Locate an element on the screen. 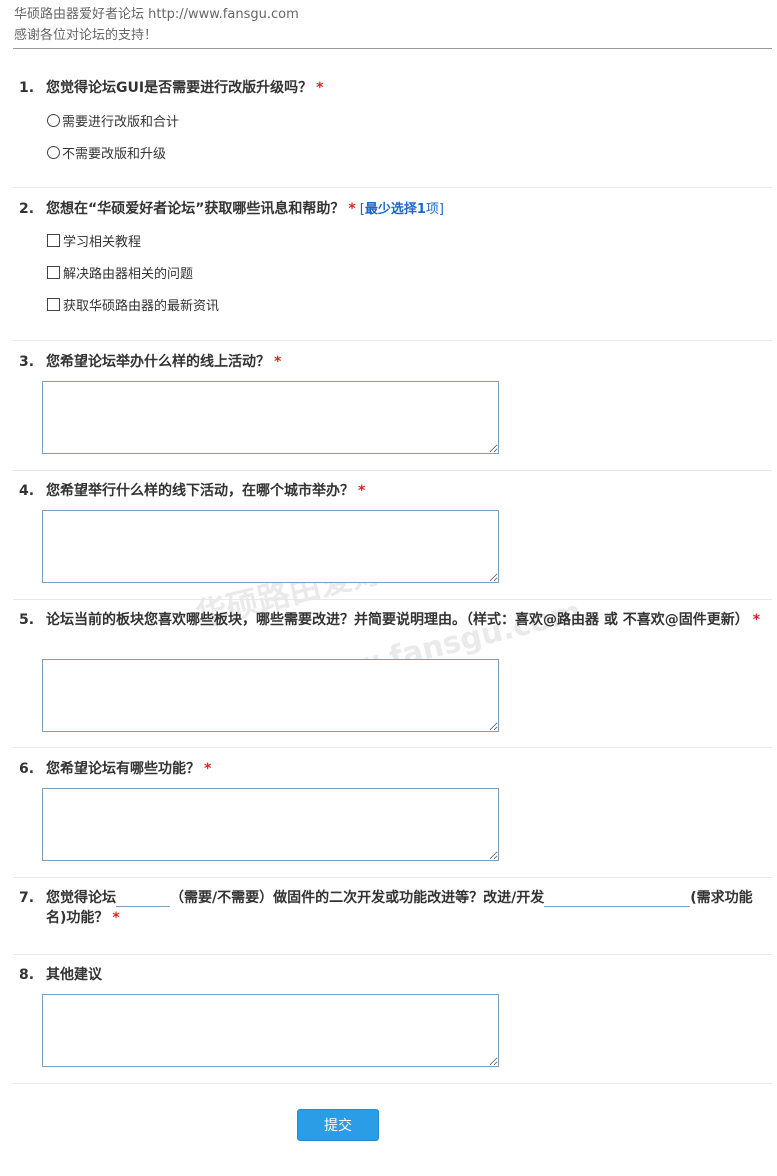 This screenshot has width=777, height=1176. question-number: 7. is located at coordinates (27, 898).